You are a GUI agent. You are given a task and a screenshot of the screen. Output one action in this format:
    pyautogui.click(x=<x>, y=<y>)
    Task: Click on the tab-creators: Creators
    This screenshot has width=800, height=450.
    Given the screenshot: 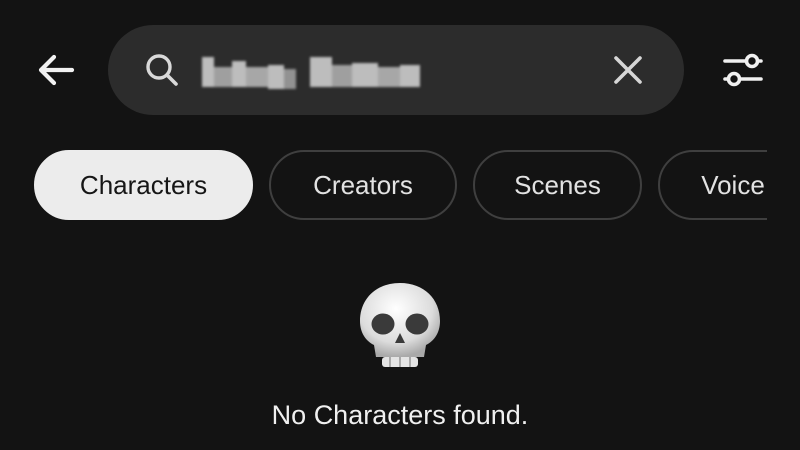 What is the action you would take?
    pyautogui.click(x=363, y=185)
    